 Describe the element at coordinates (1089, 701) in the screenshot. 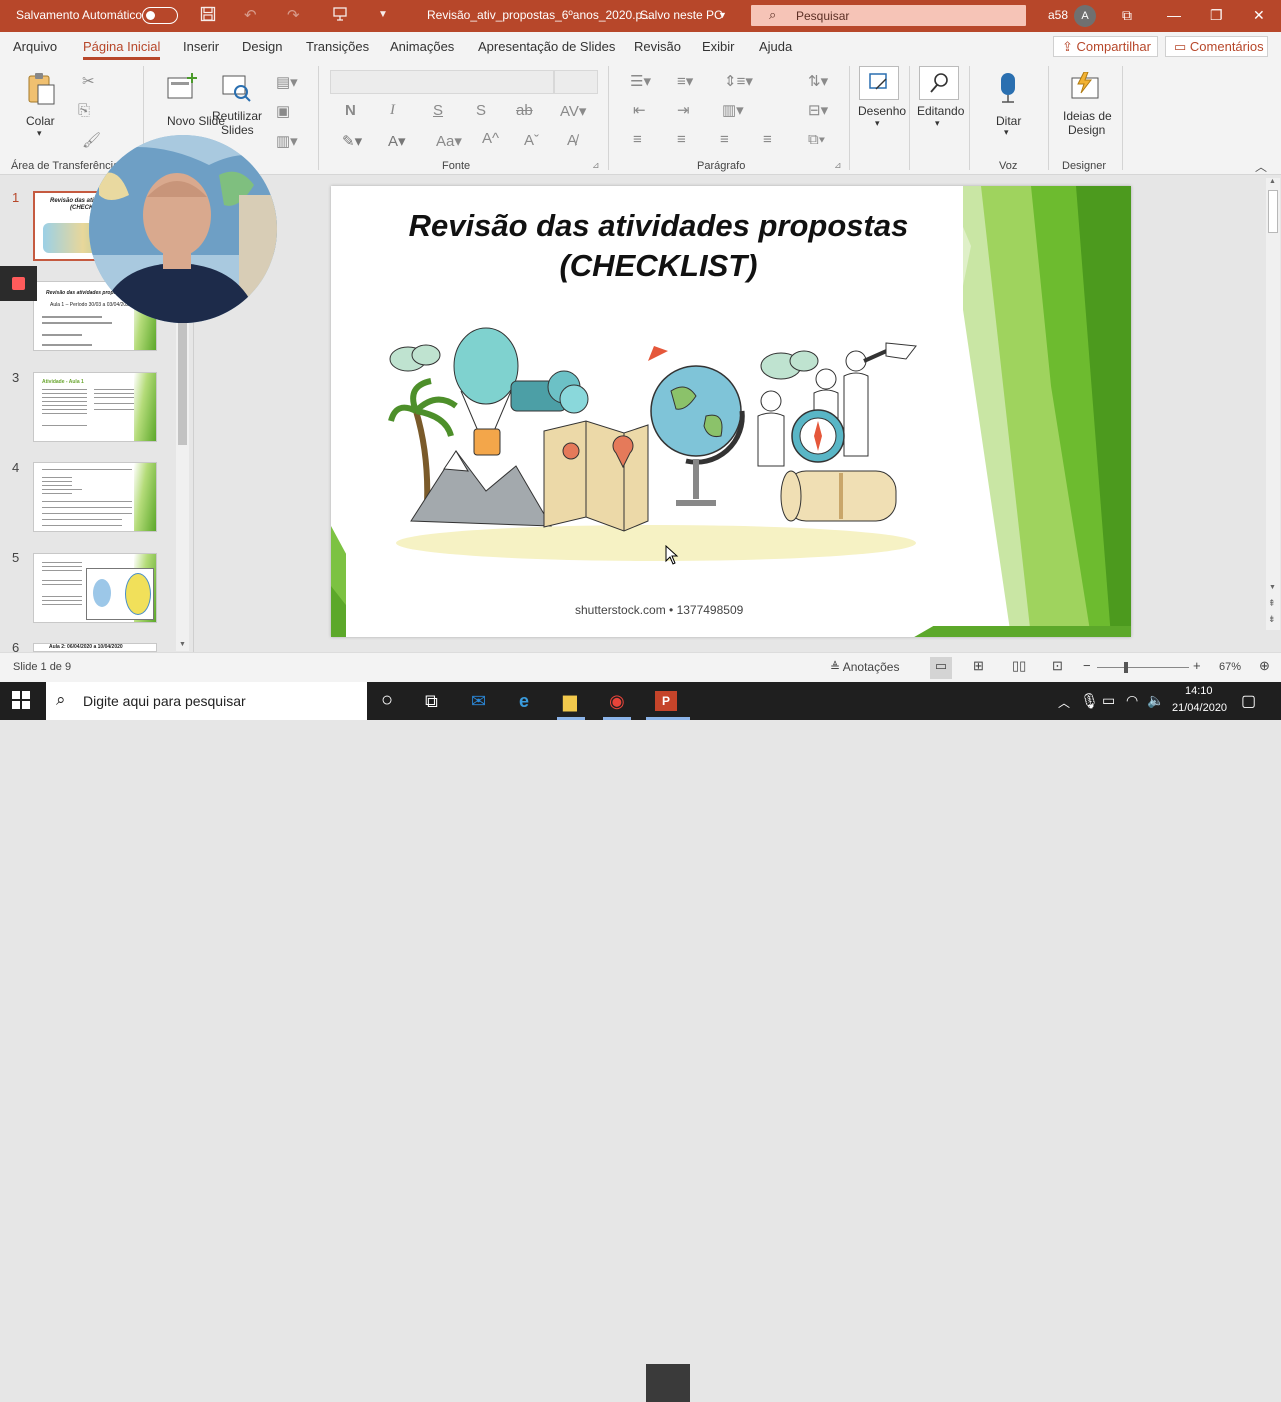

I see `microphone-tray-icon: 🎙` at that location.